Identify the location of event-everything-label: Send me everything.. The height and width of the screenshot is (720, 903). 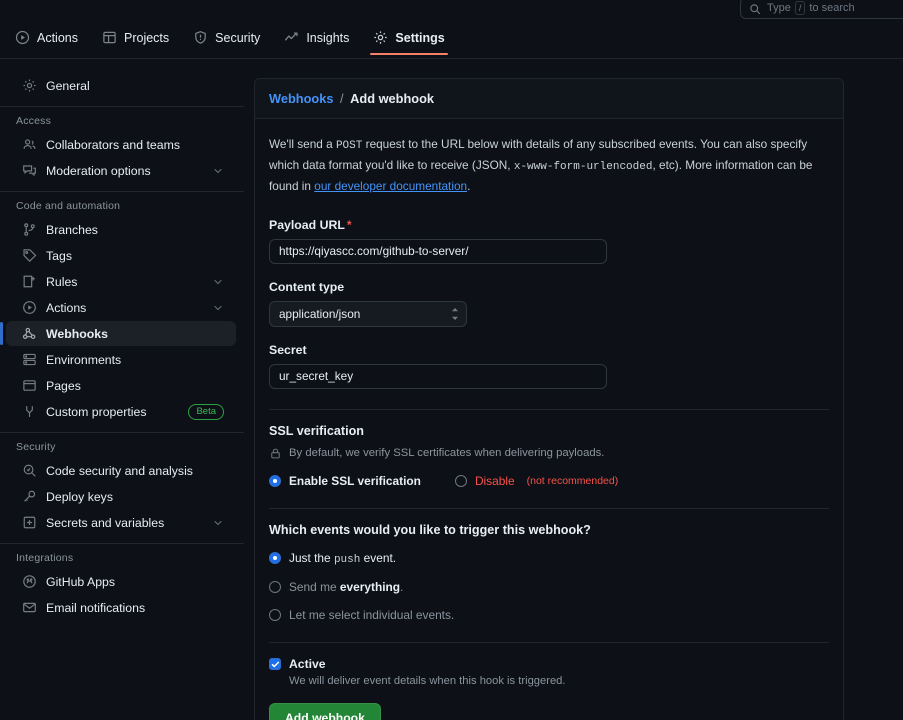
(346, 587).